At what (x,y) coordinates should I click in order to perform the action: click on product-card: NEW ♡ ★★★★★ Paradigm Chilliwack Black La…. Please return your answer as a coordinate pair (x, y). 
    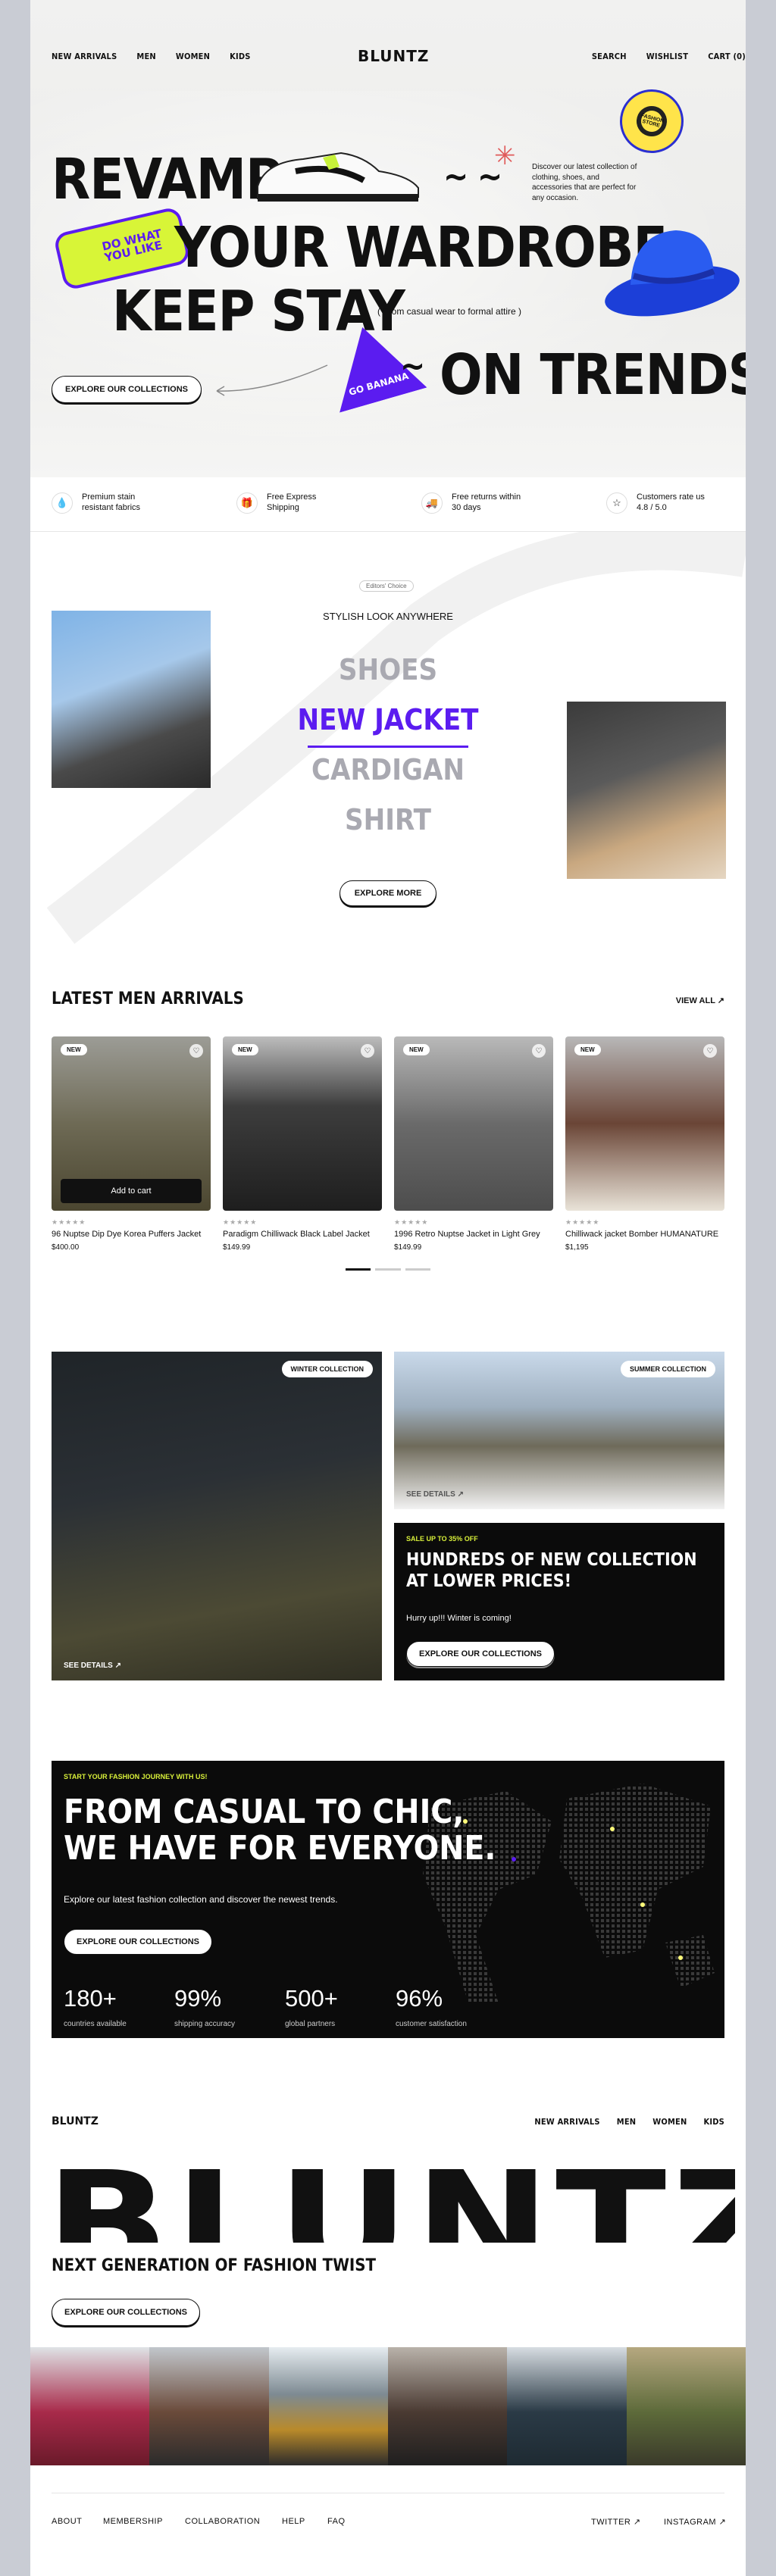
    Looking at the image, I should click on (302, 1144).